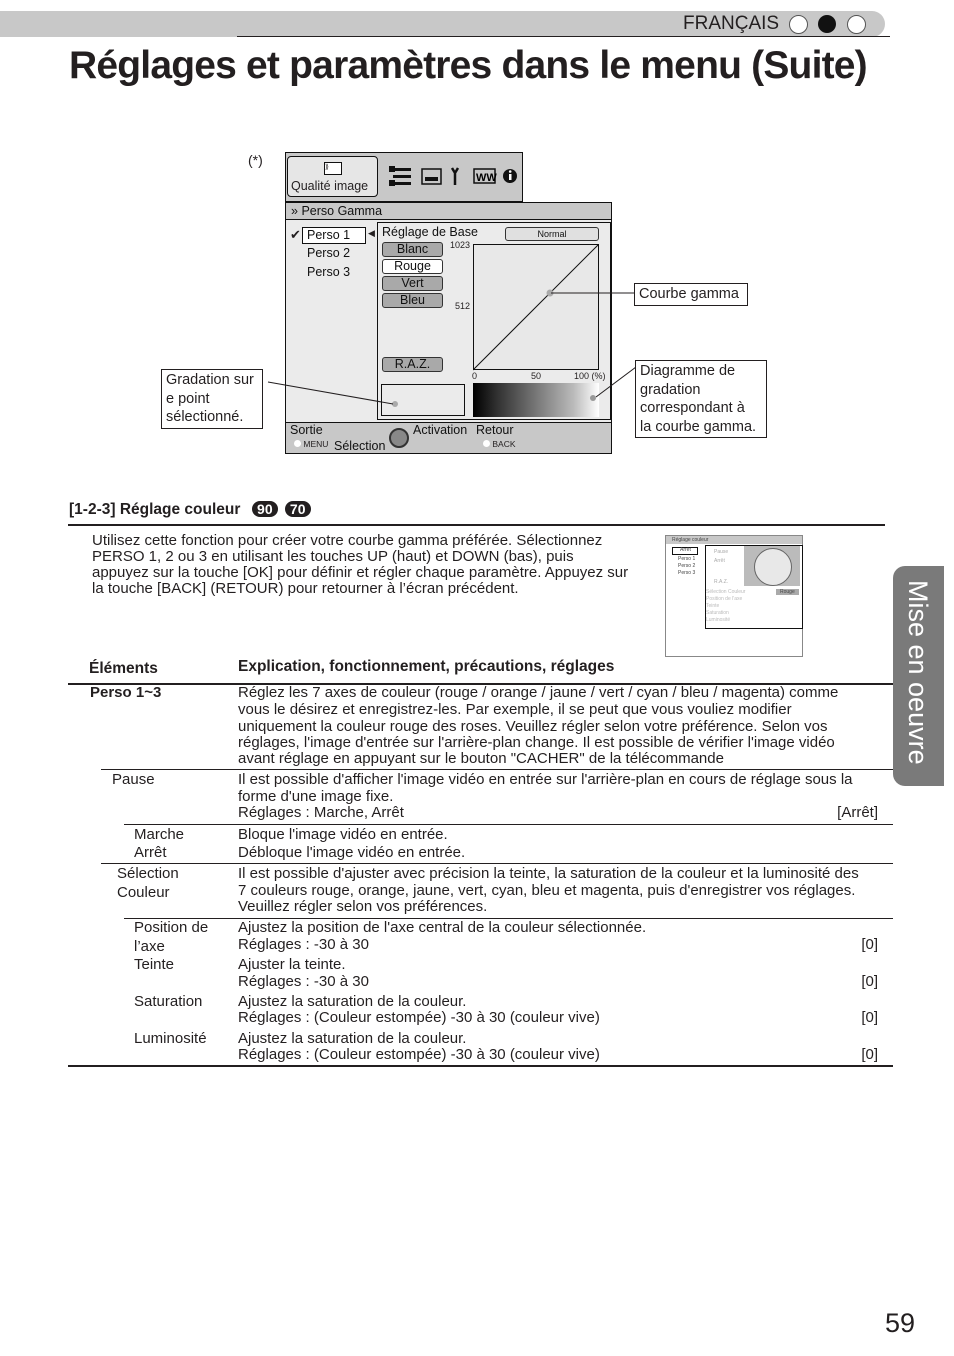 The image size is (954, 1356). Describe the element at coordinates (773, 567) in the screenshot. I see `color-wheel-icon` at that location.